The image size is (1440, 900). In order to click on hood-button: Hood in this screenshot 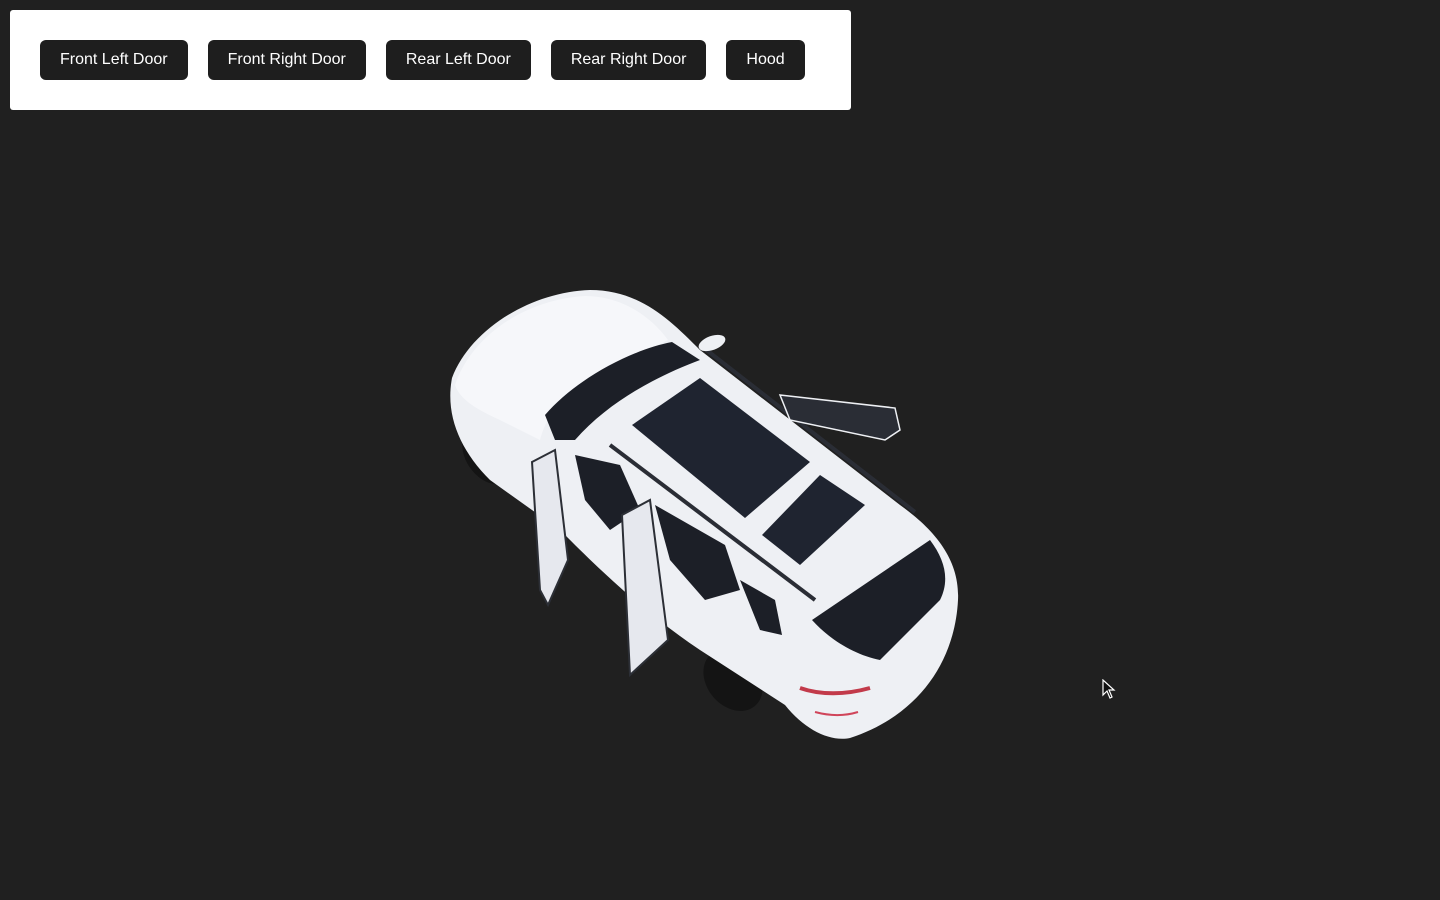, I will do `click(765, 60)`.